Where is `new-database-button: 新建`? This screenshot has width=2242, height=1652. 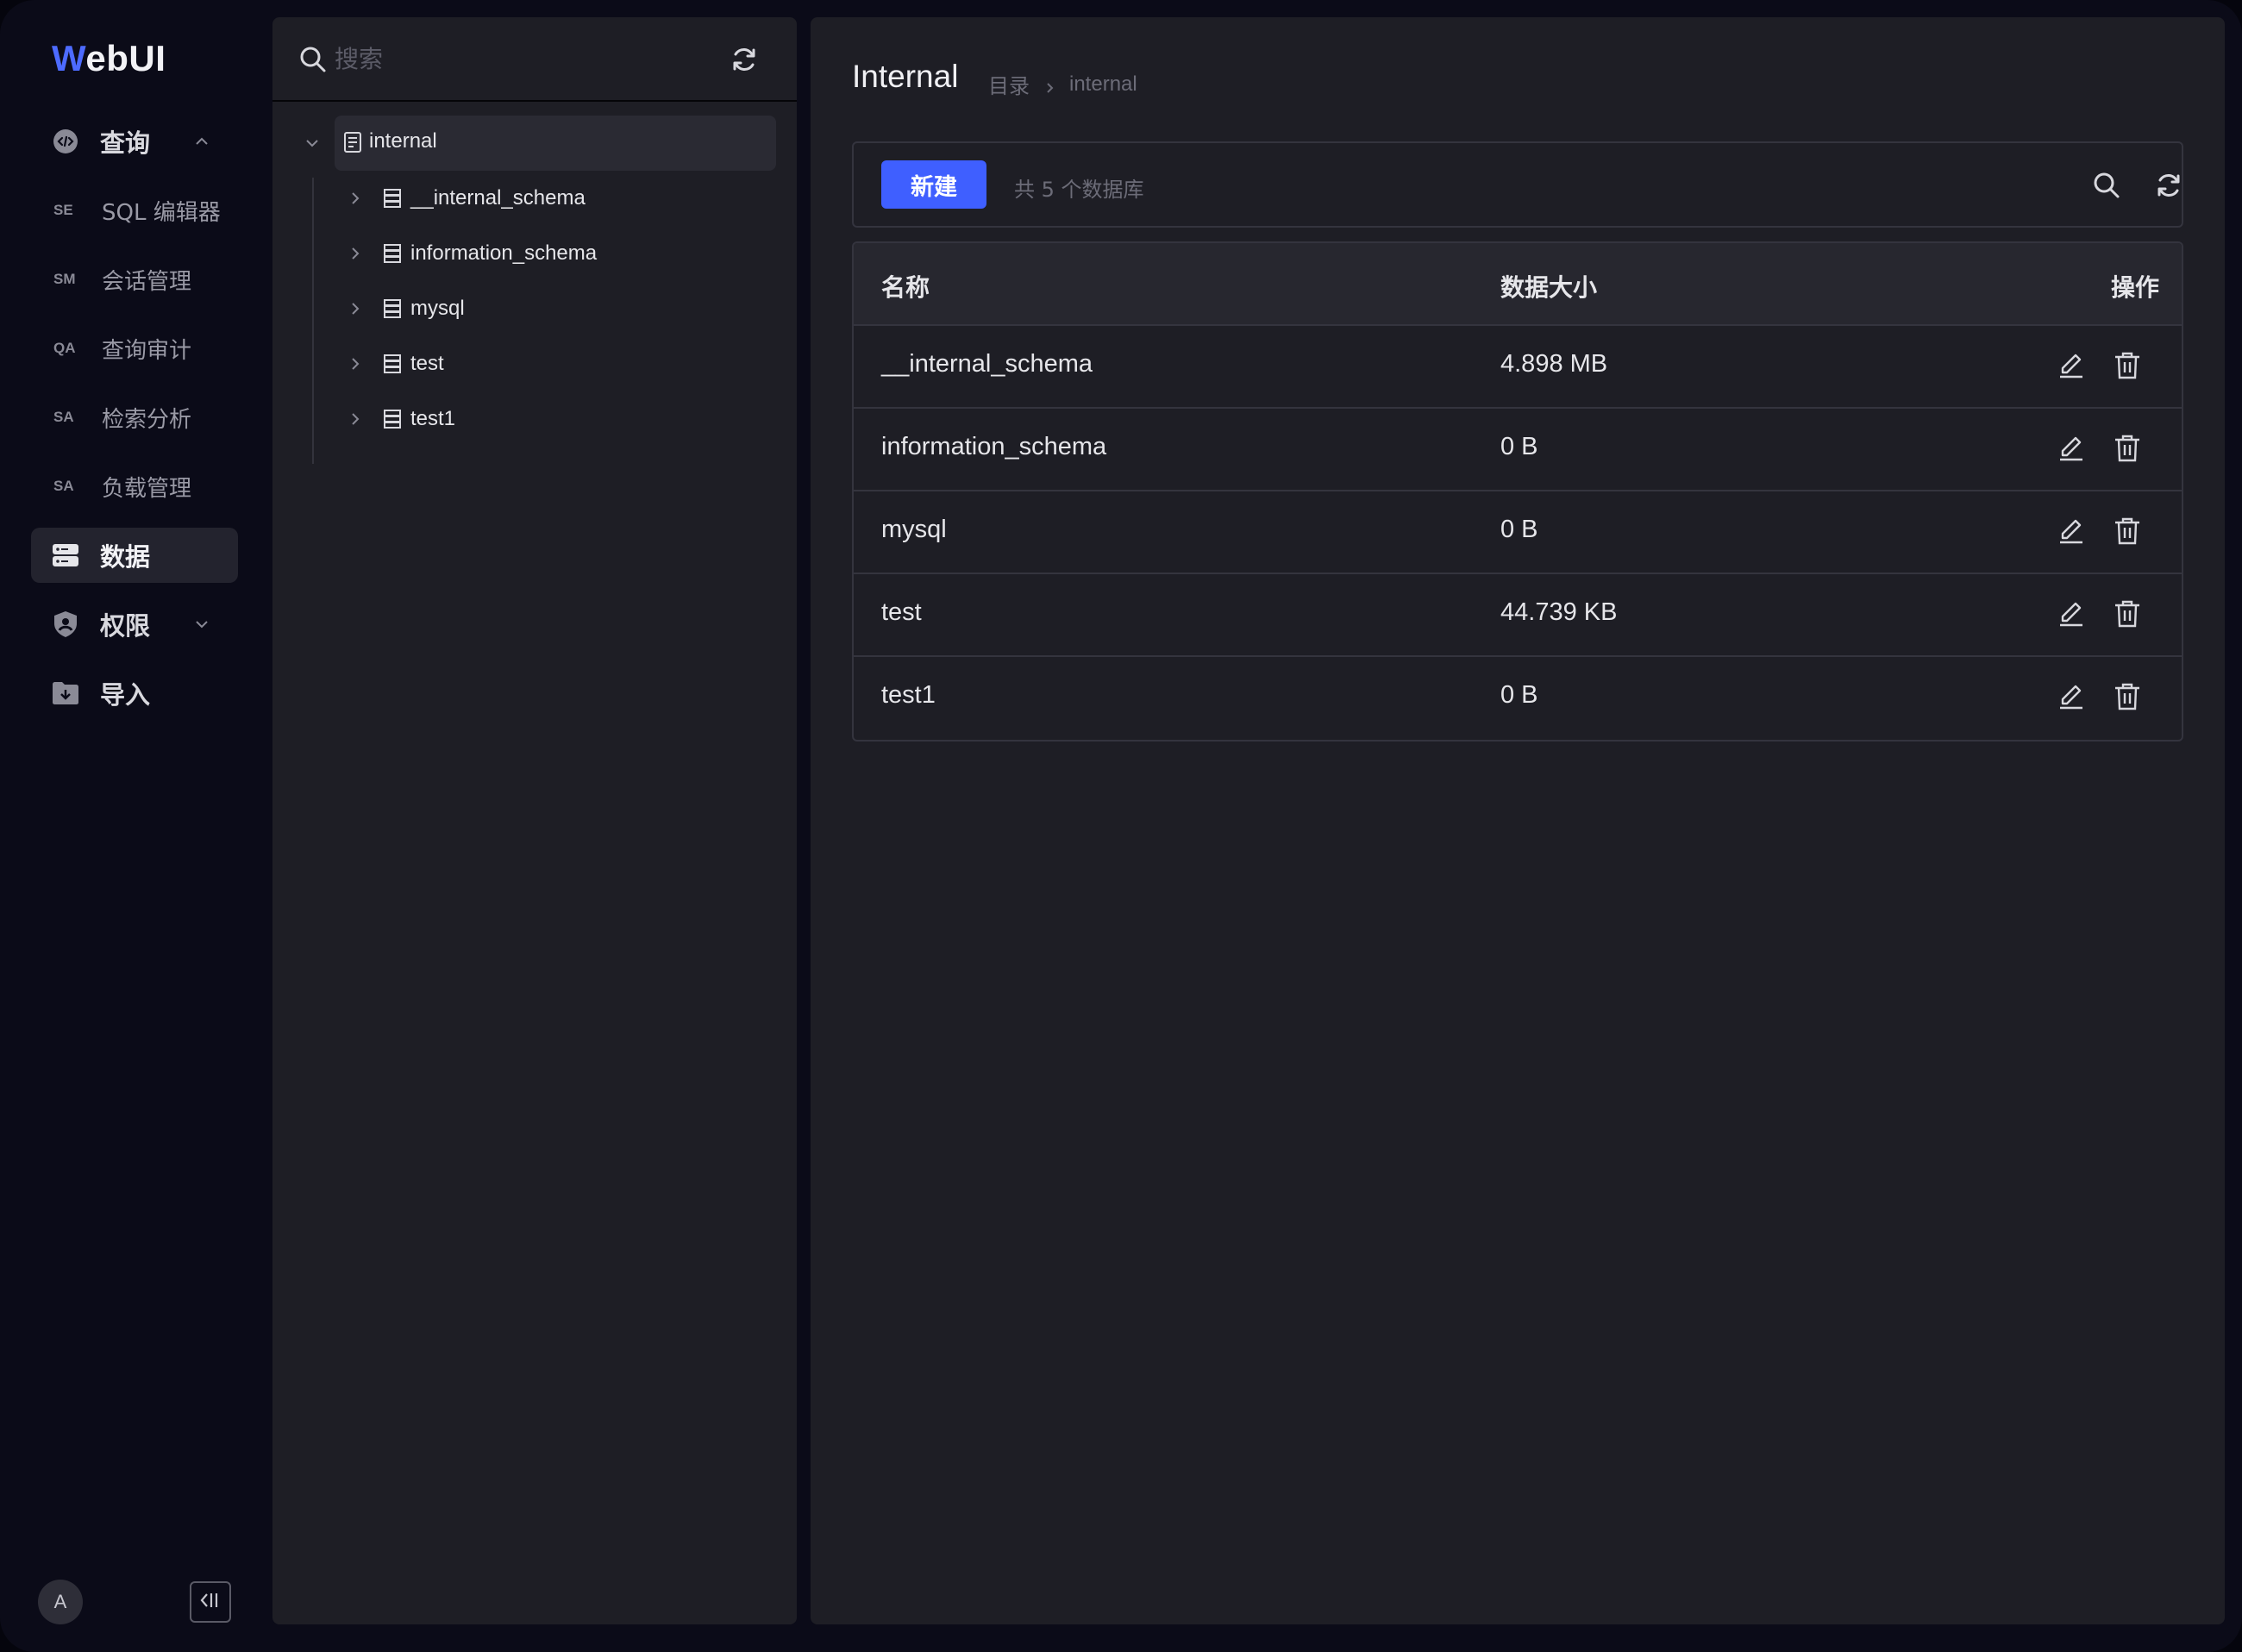 new-database-button: 新建 is located at coordinates (933, 184).